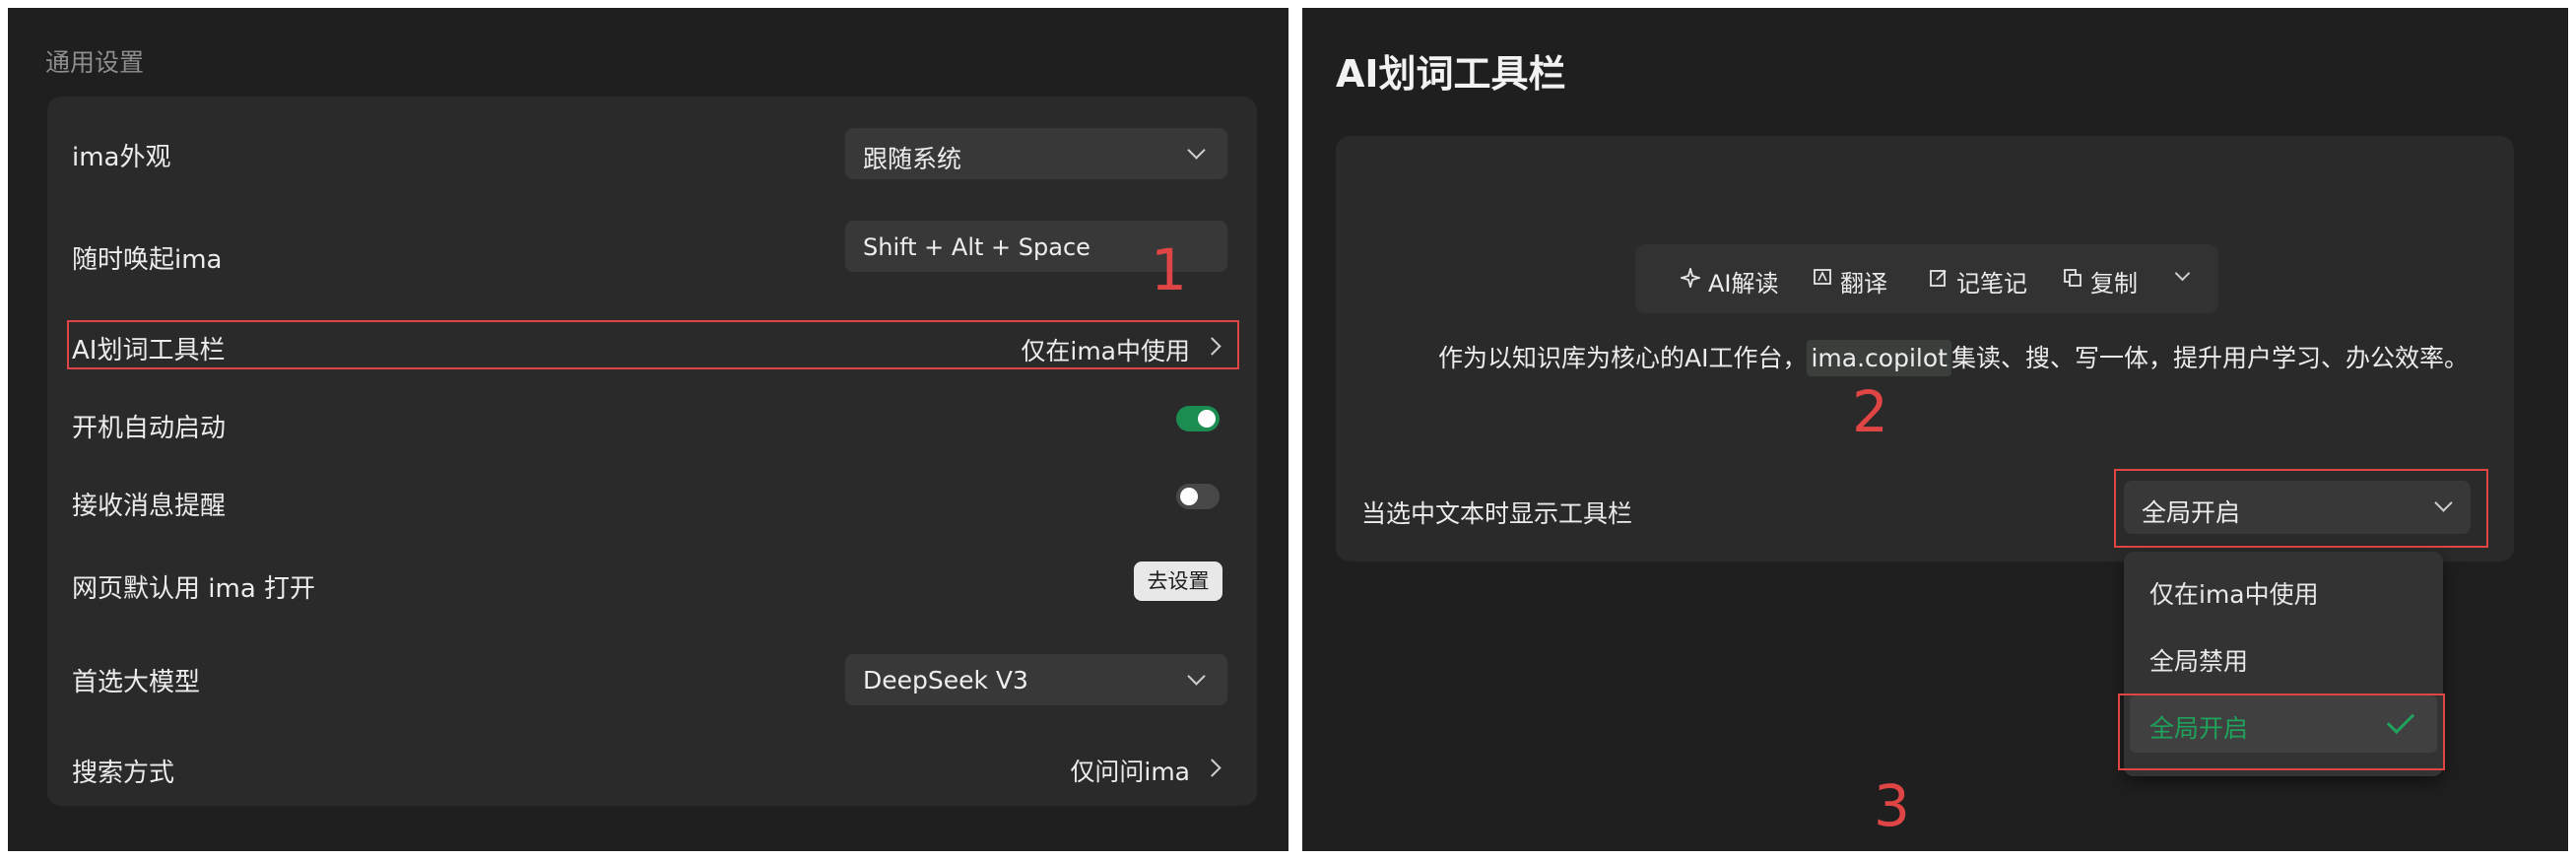  I want to click on floating-toolbar: AI解读 翻译 记笔记 复制, so click(1927, 278).